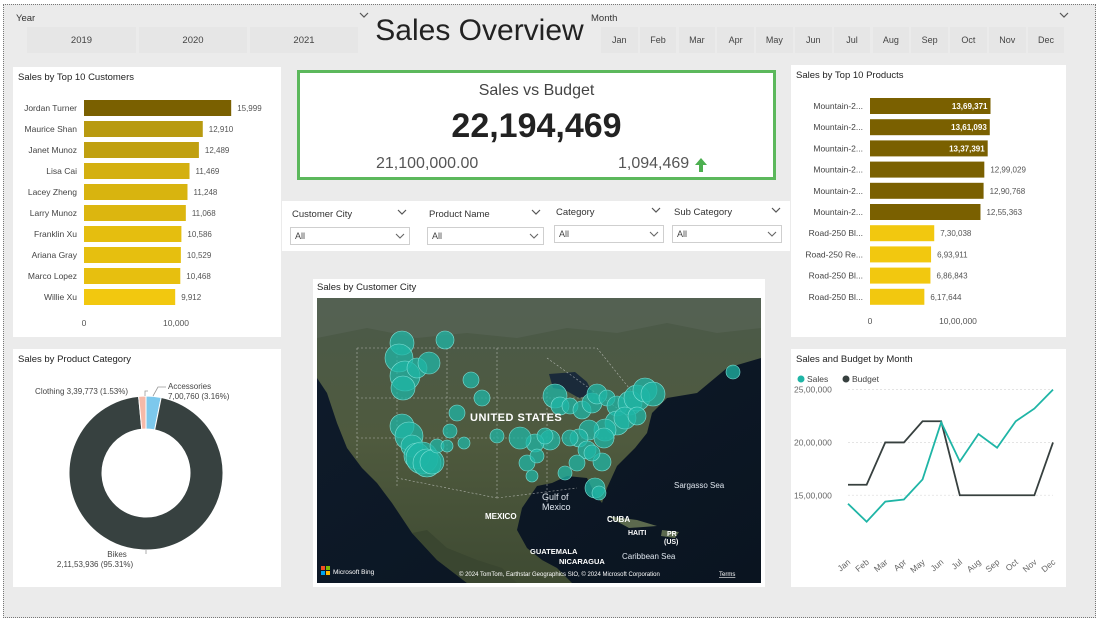 Image resolution: width=1101 pixels, height=624 pixels. Describe the element at coordinates (727, 575) in the screenshot. I see `map-terms-link: Terms` at that location.